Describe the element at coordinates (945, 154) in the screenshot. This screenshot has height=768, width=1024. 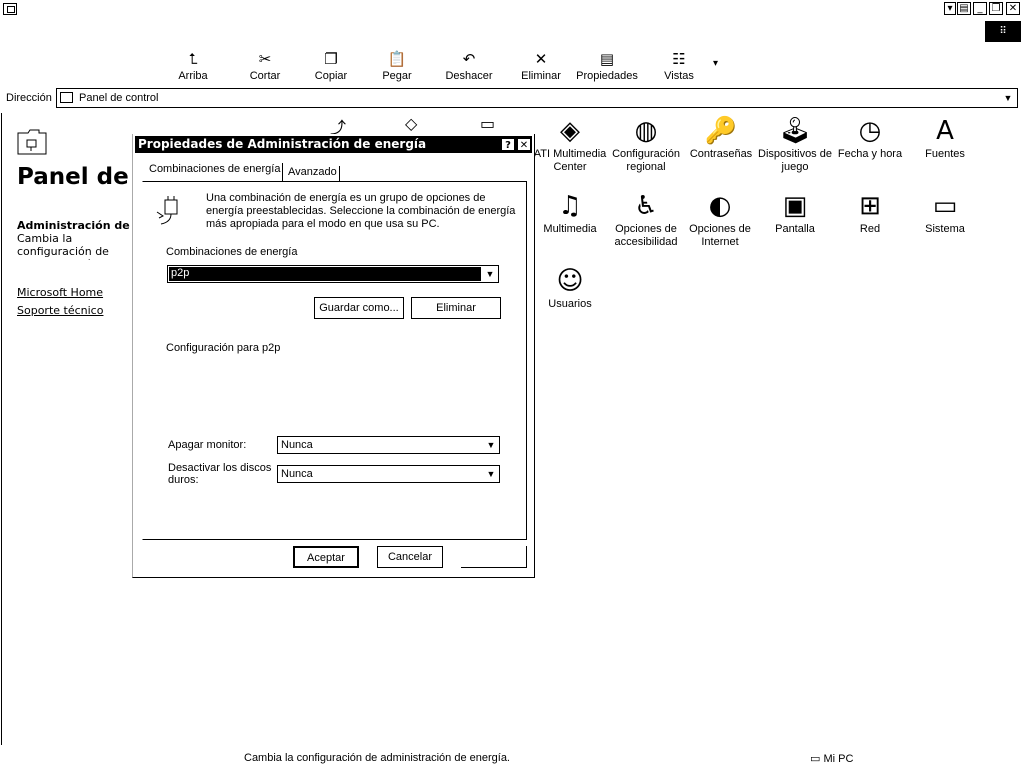
I see `cp-item-label: Fuentes` at that location.